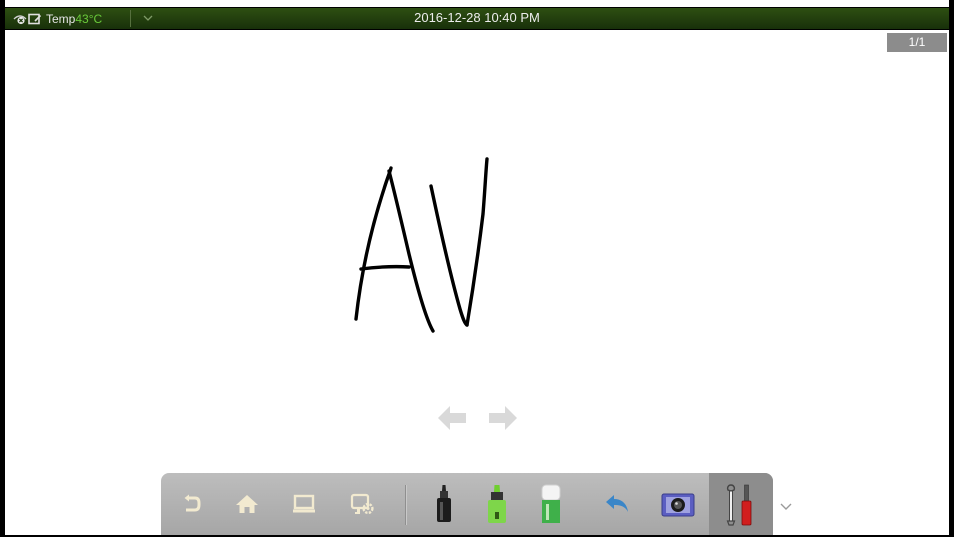 This screenshot has height=537, width=954. What do you see at coordinates (786, 506) in the screenshot?
I see `toolbar-expand-chevron-icon` at bounding box center [786, 506].